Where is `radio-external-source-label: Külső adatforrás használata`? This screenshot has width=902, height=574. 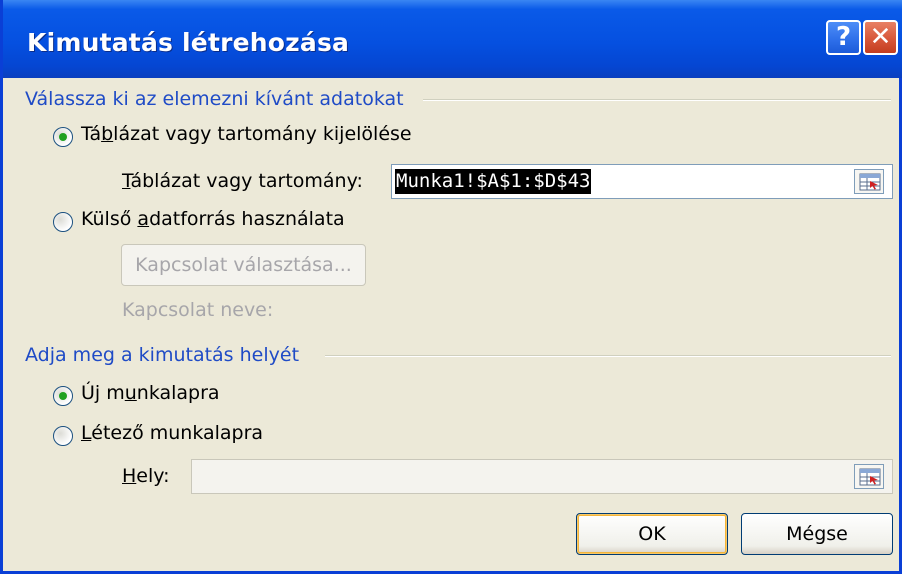 radio-external-source-label: Külső adatforrás használata is located at coordinates (213, 219).